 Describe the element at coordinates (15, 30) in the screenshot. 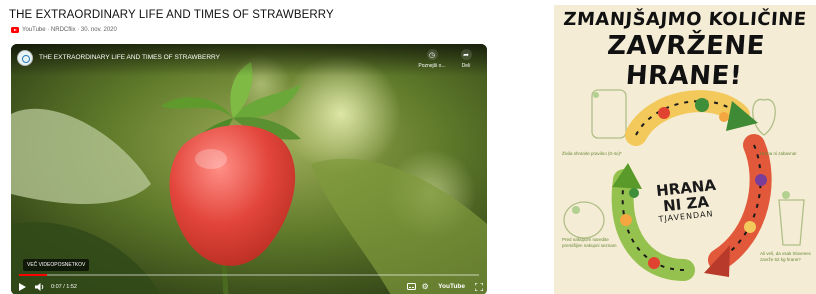

I see `youtube-icon` at that location.